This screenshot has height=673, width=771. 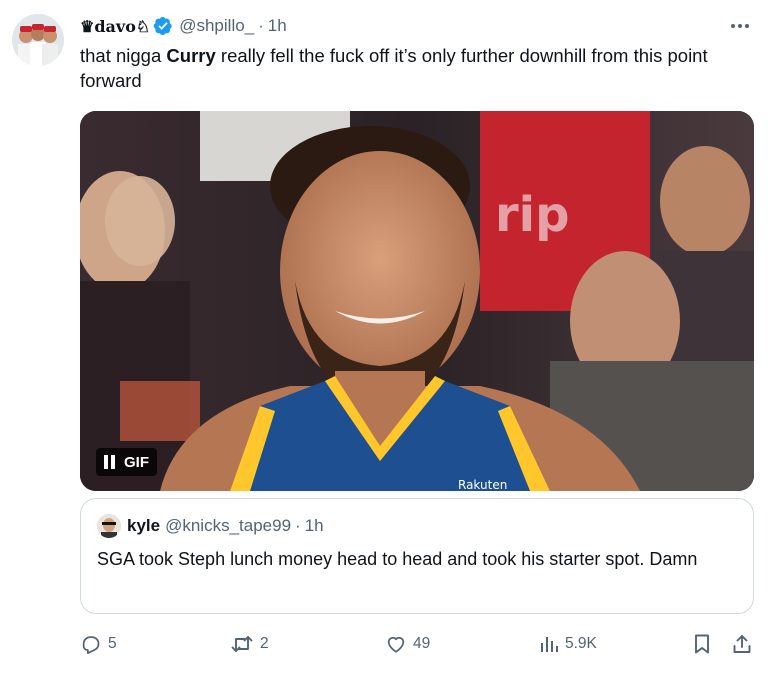 What do you see at coordinates (228, 525) in the screenshot?
I see `quoted-author-handle: @knicks_tape99` at bounding box center [228, 525].